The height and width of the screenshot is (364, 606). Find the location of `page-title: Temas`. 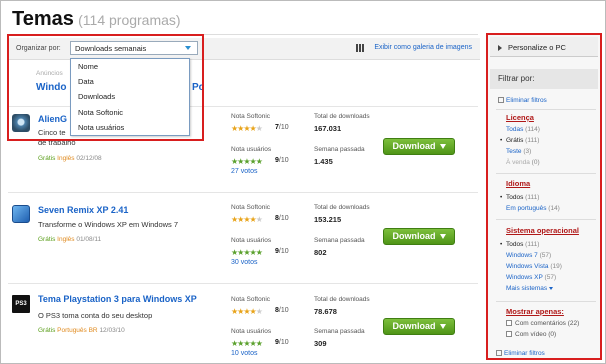

page-title: Temas is located at coordinates (43, 19).